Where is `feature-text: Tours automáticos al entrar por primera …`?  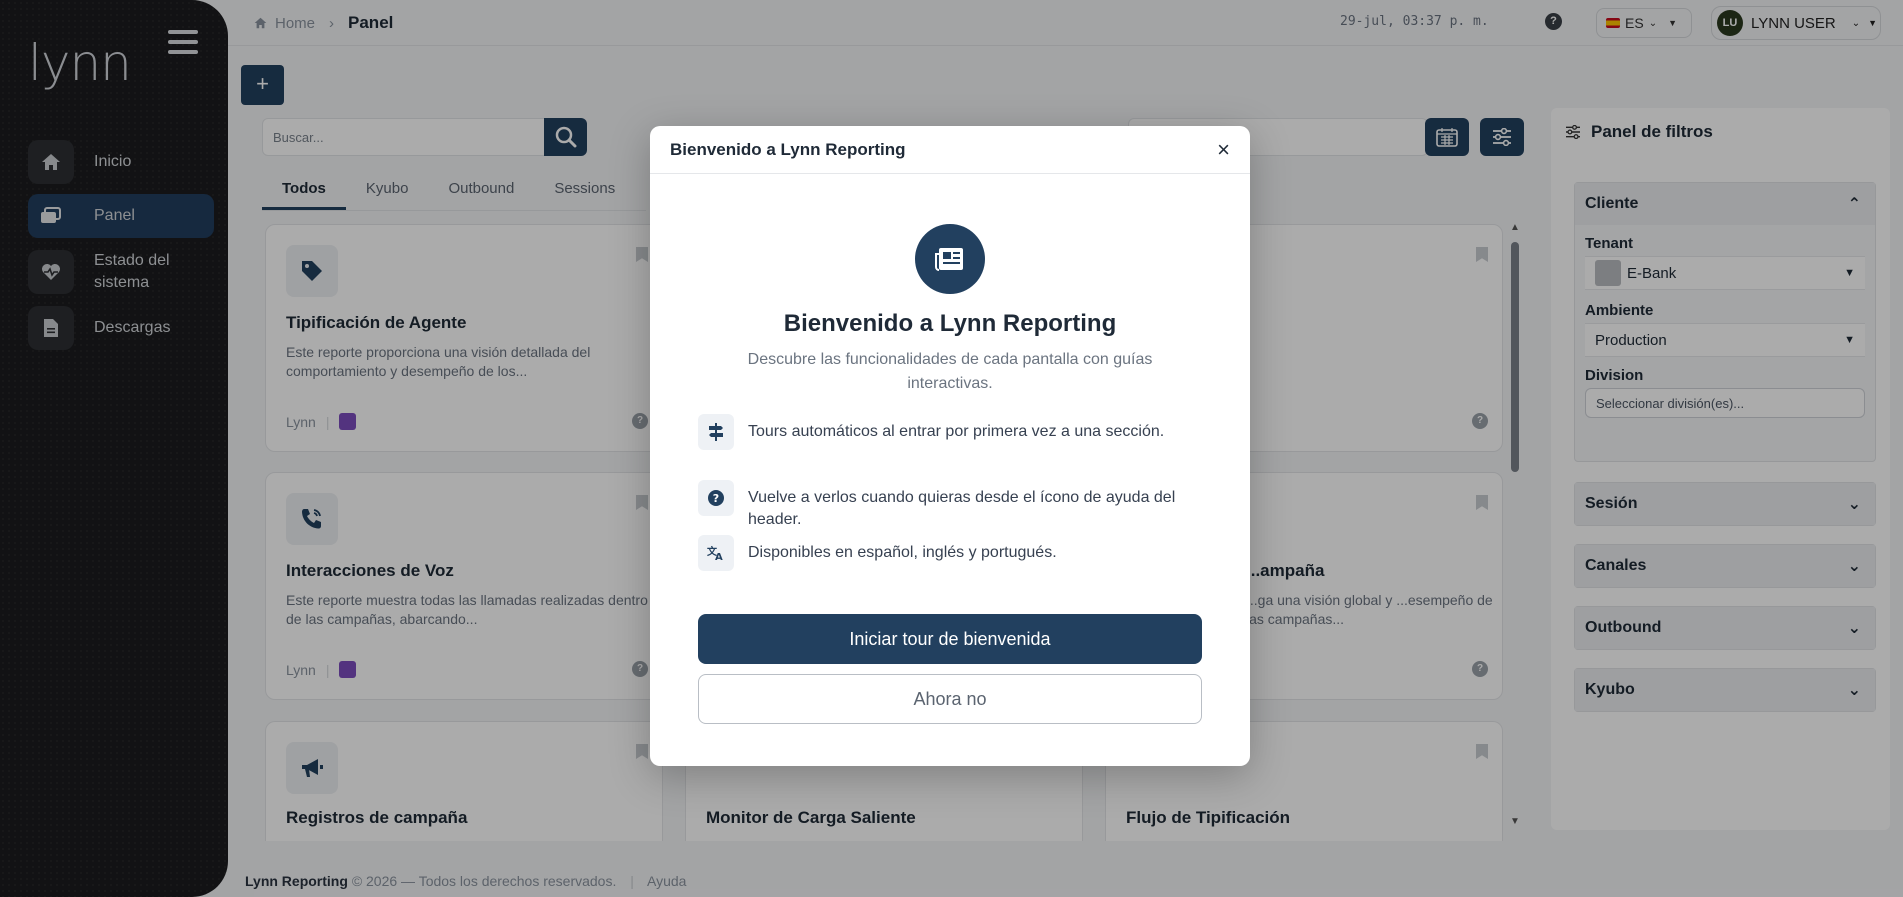 feature-text: Tours automáticos al entrar por primera … is located at coordinates (956, 431).